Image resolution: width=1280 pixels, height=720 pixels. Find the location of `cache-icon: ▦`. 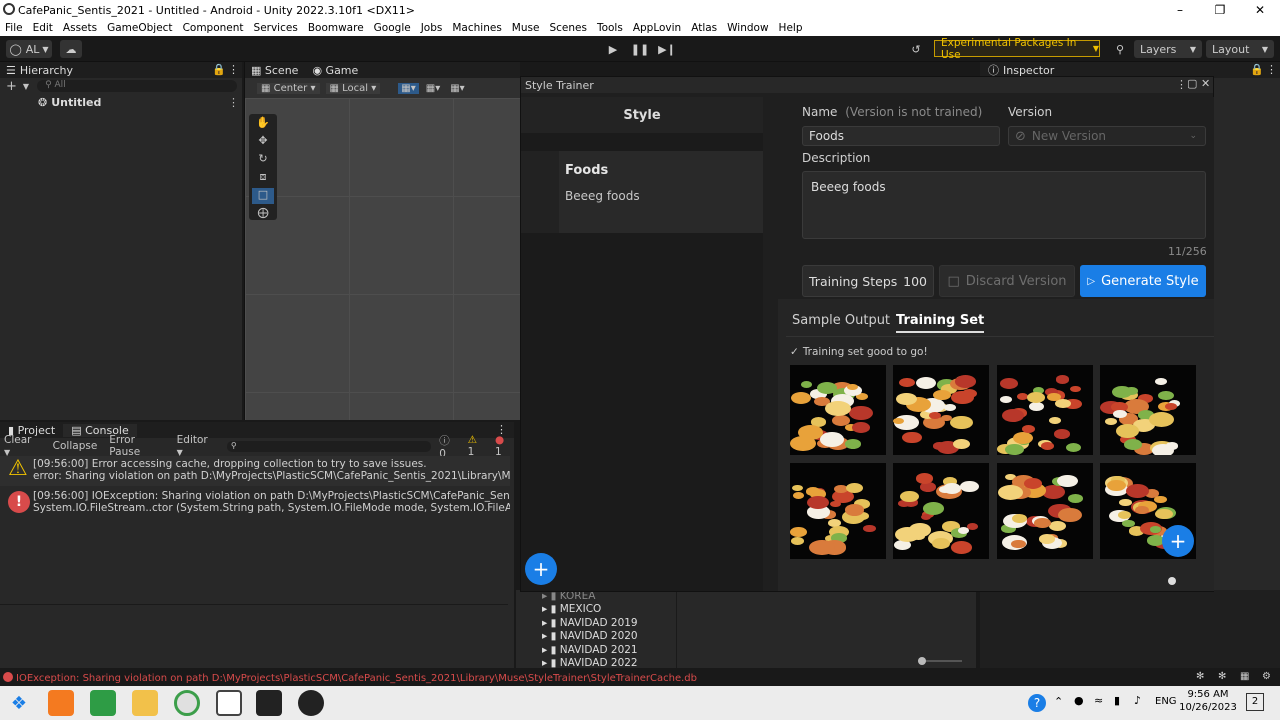

cache-icon: ▦ is located at coordinates (1244, 676).